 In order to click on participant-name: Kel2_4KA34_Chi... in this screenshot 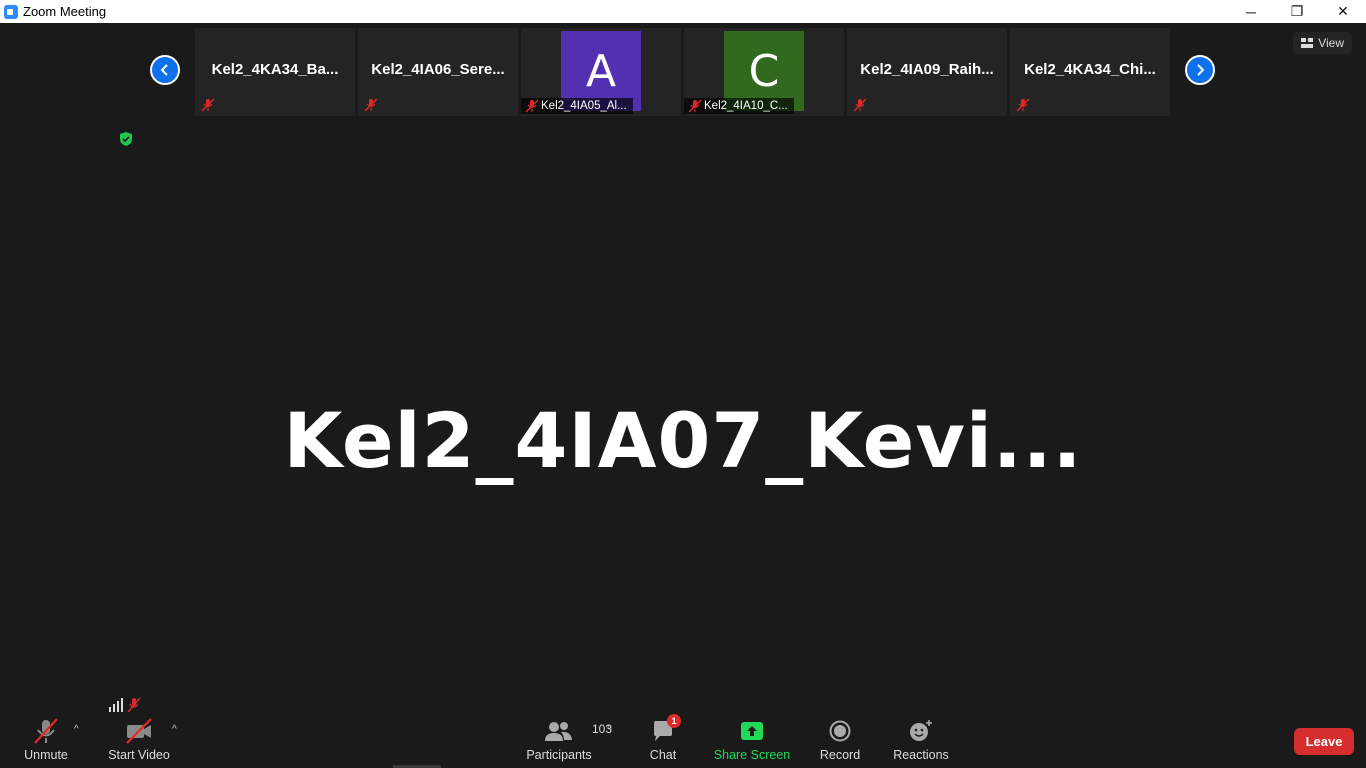, I will do `click(1090, 69)`.